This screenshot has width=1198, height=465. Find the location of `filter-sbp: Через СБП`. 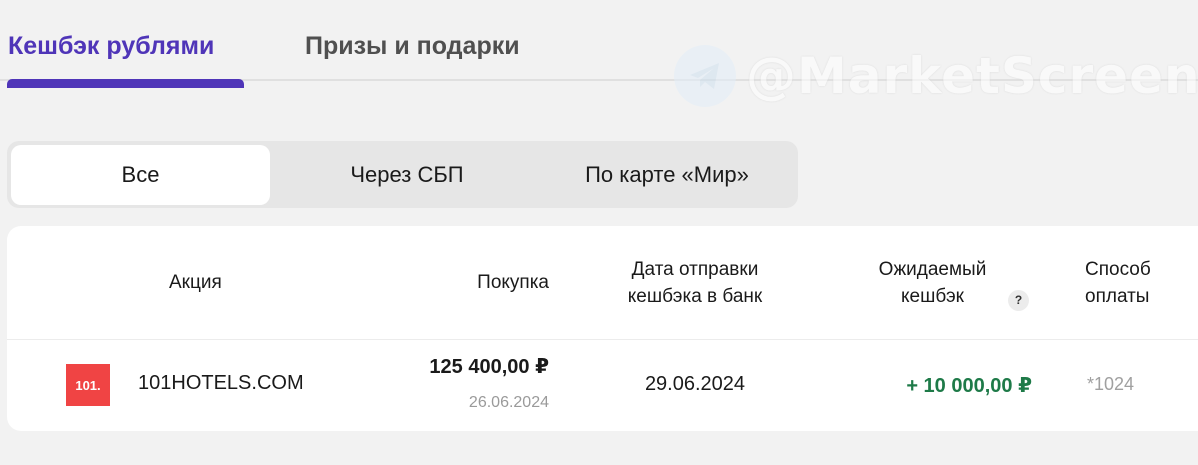

filter-sbp: Через СБП is located at coordinates (407, 175).